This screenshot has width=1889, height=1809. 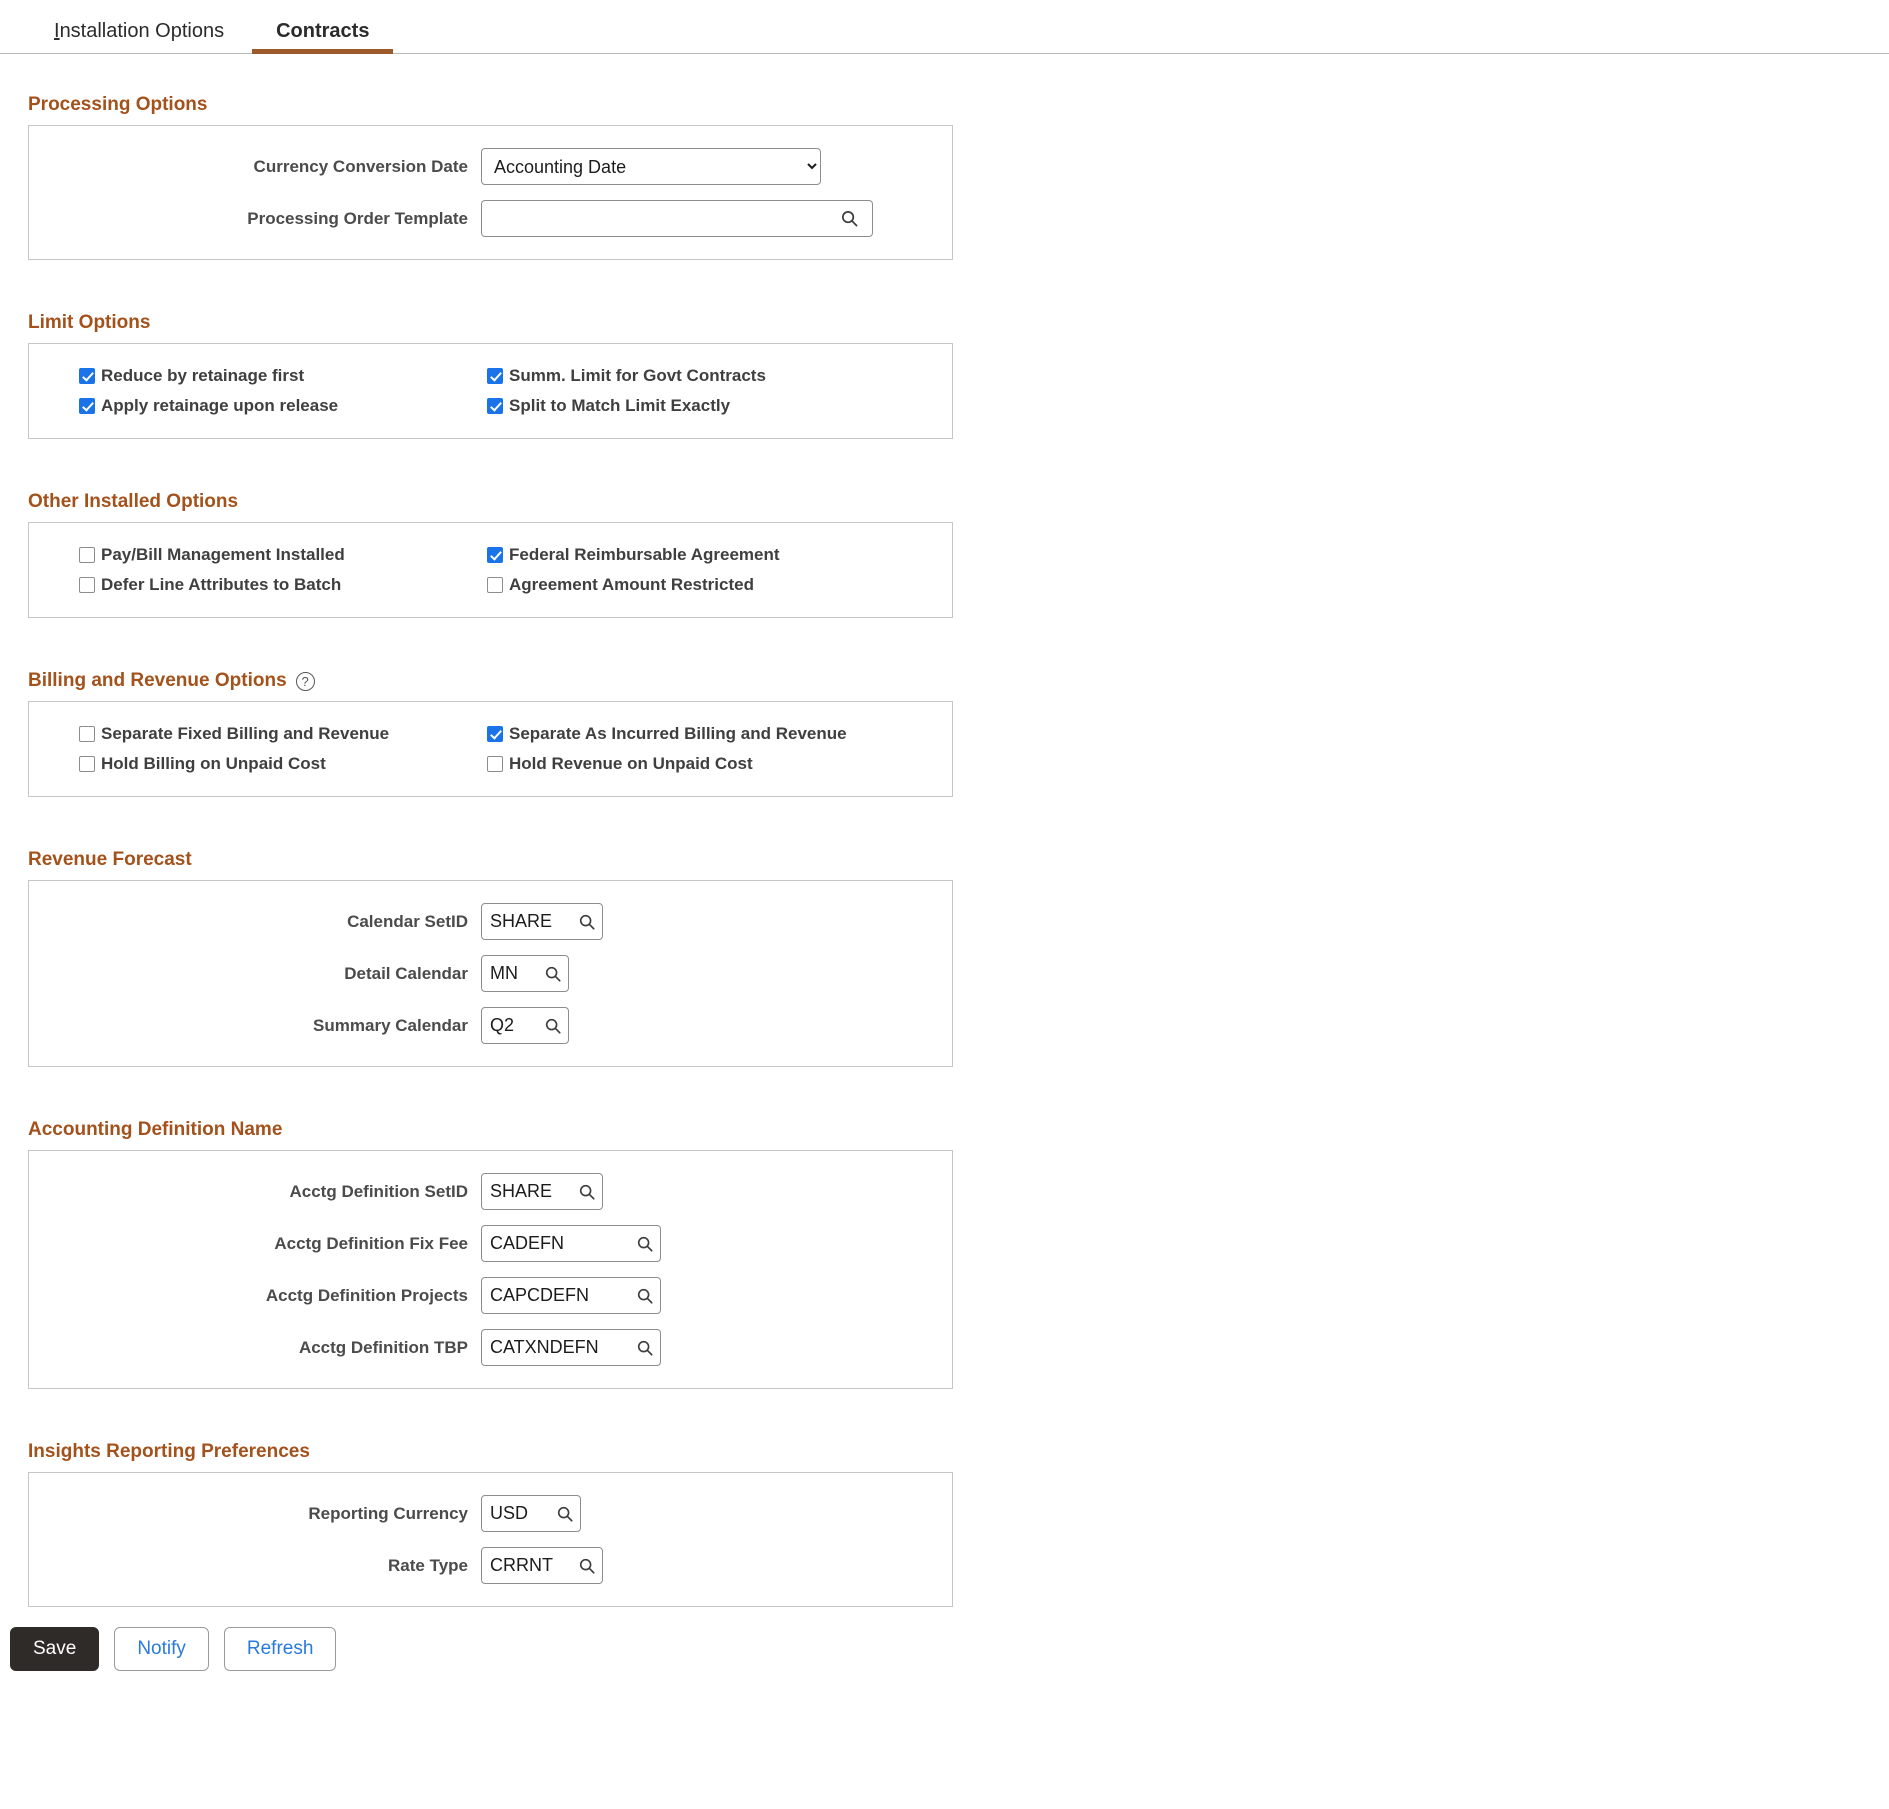 I want to click on field-row-rate-type: Rate Type, so click(x=490, y=1565).